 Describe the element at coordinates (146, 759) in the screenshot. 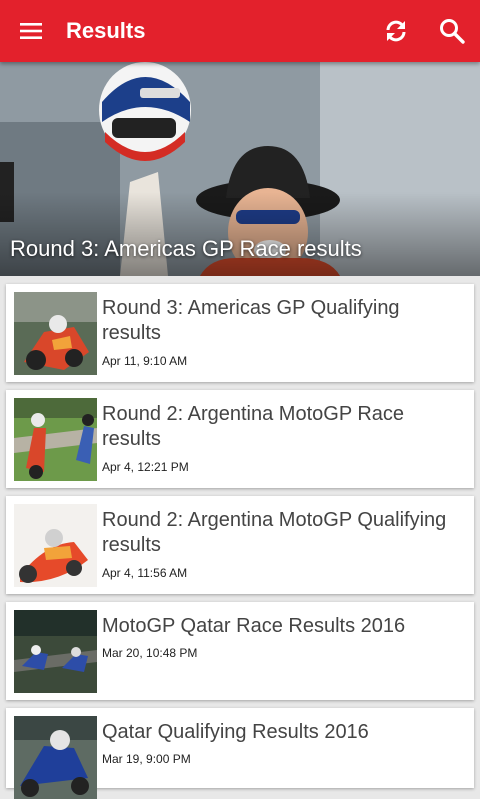

I see `list-item-date: Mar 19, 9:00 PM` at that location.